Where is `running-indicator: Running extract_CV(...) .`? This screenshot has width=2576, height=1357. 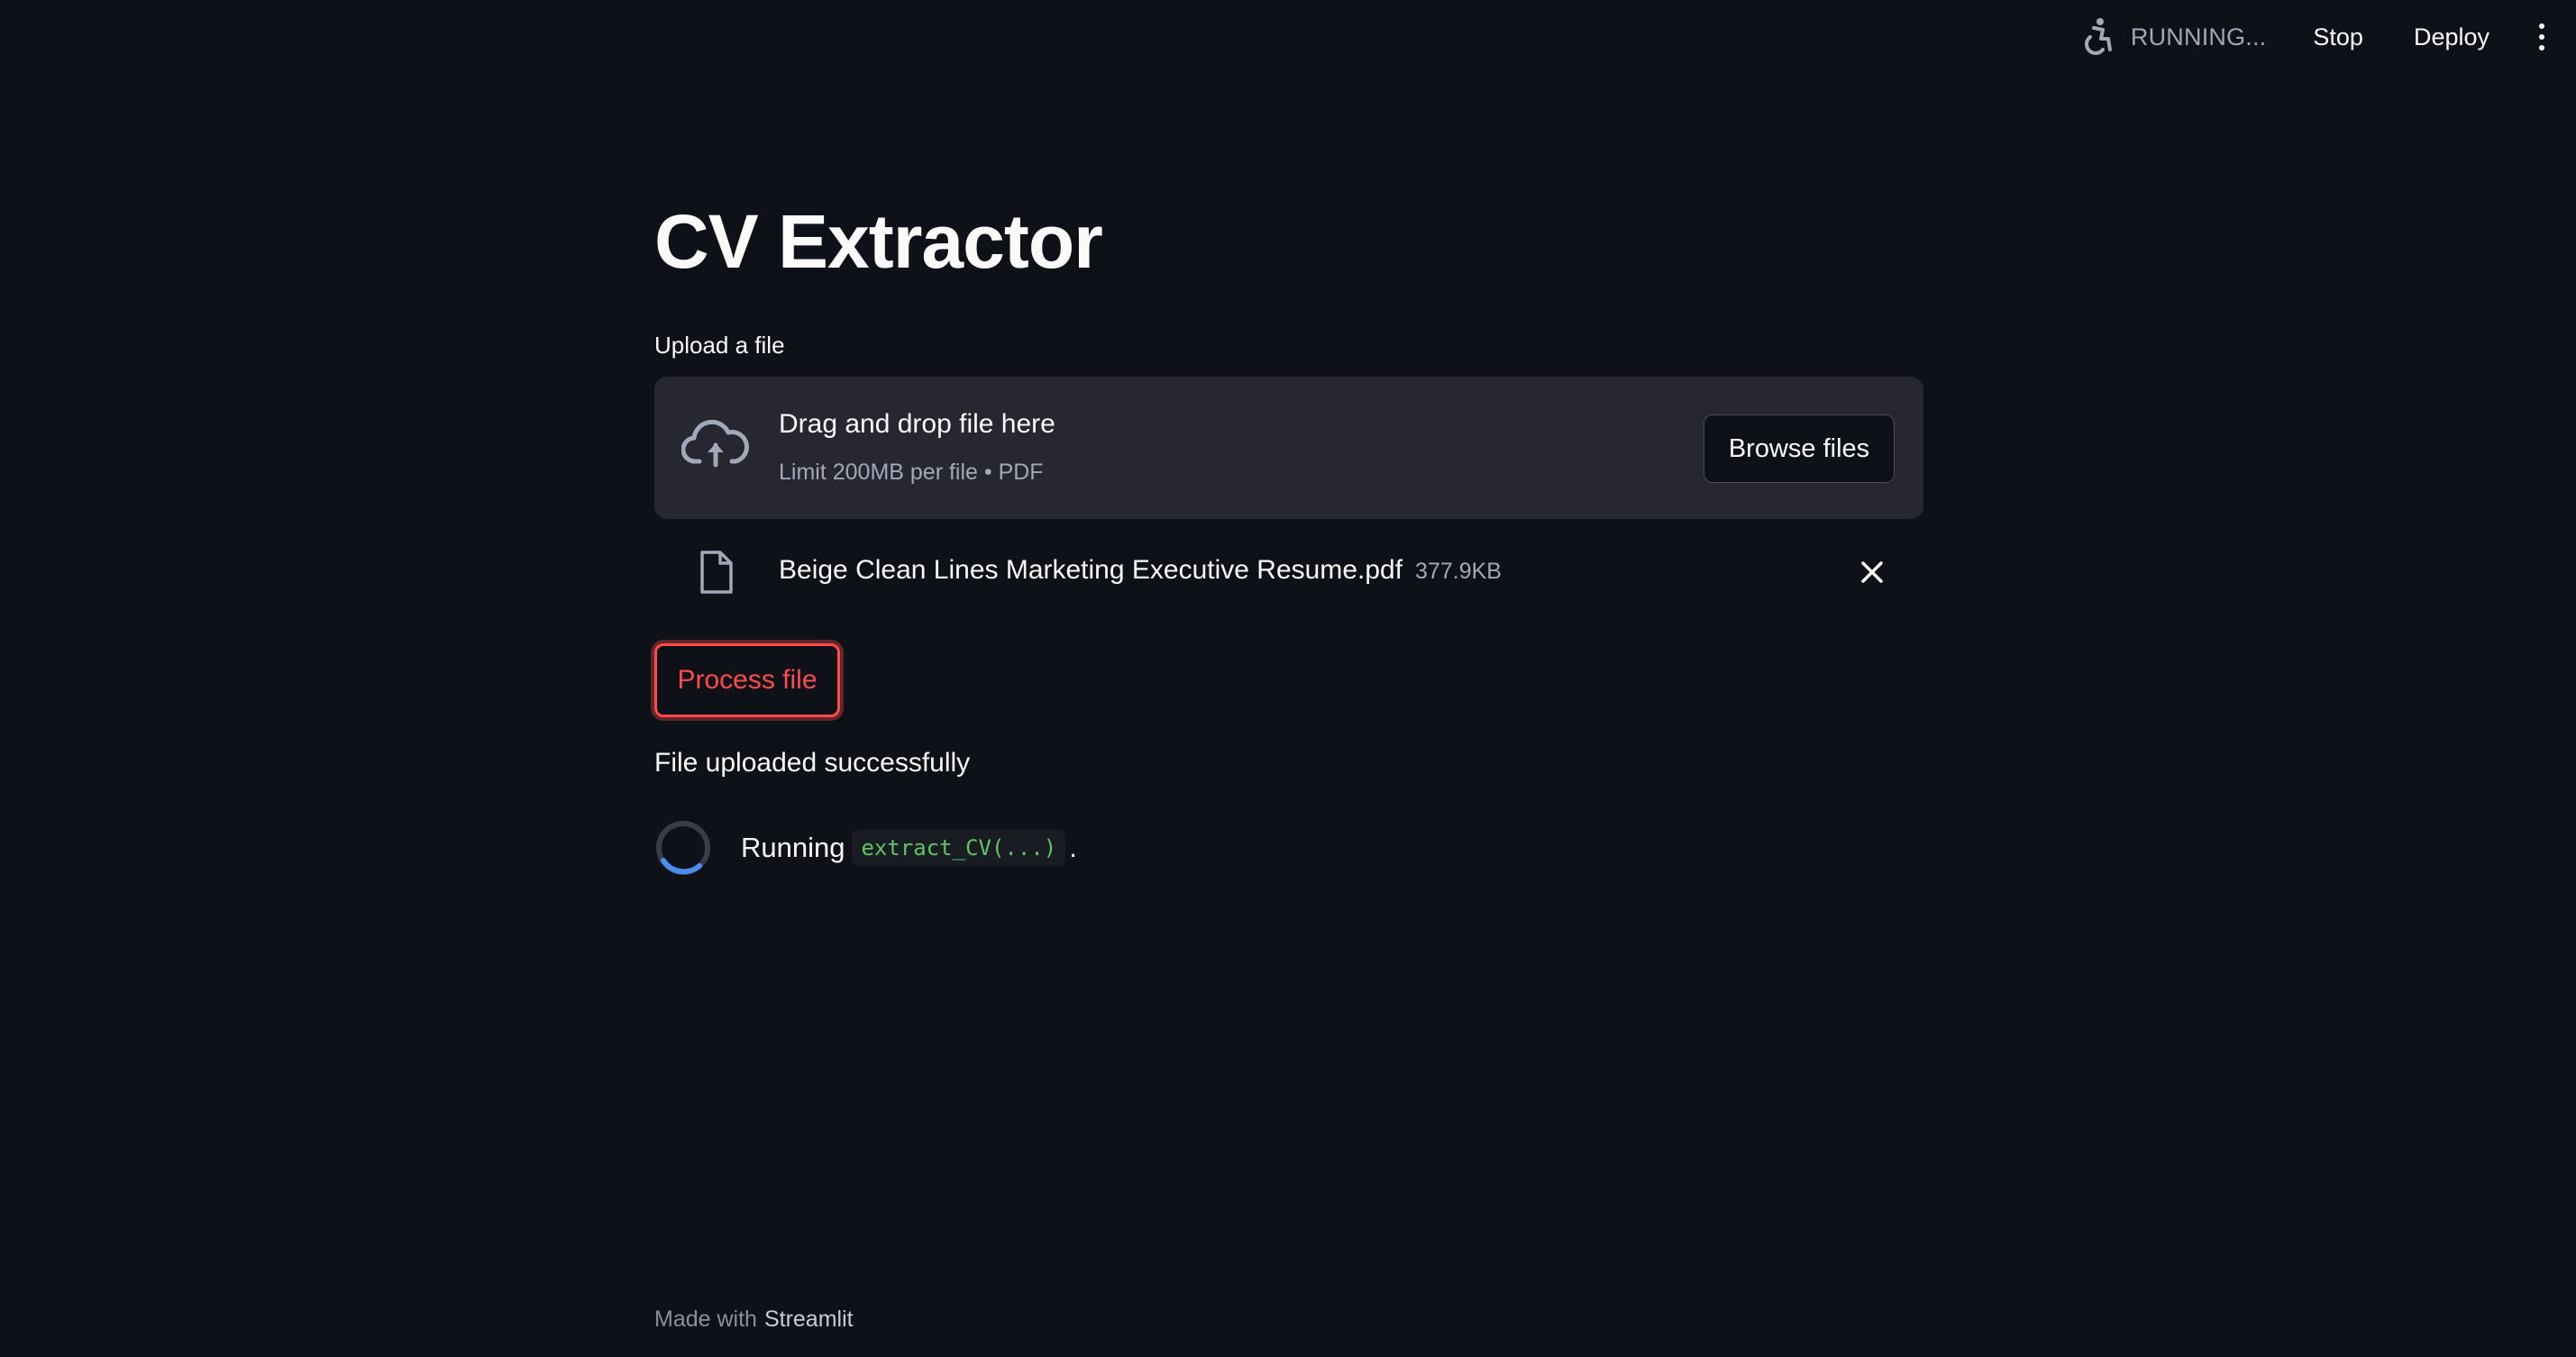
running-indicator: Running extract_CV(...) . is located at coordinates (865, 847).